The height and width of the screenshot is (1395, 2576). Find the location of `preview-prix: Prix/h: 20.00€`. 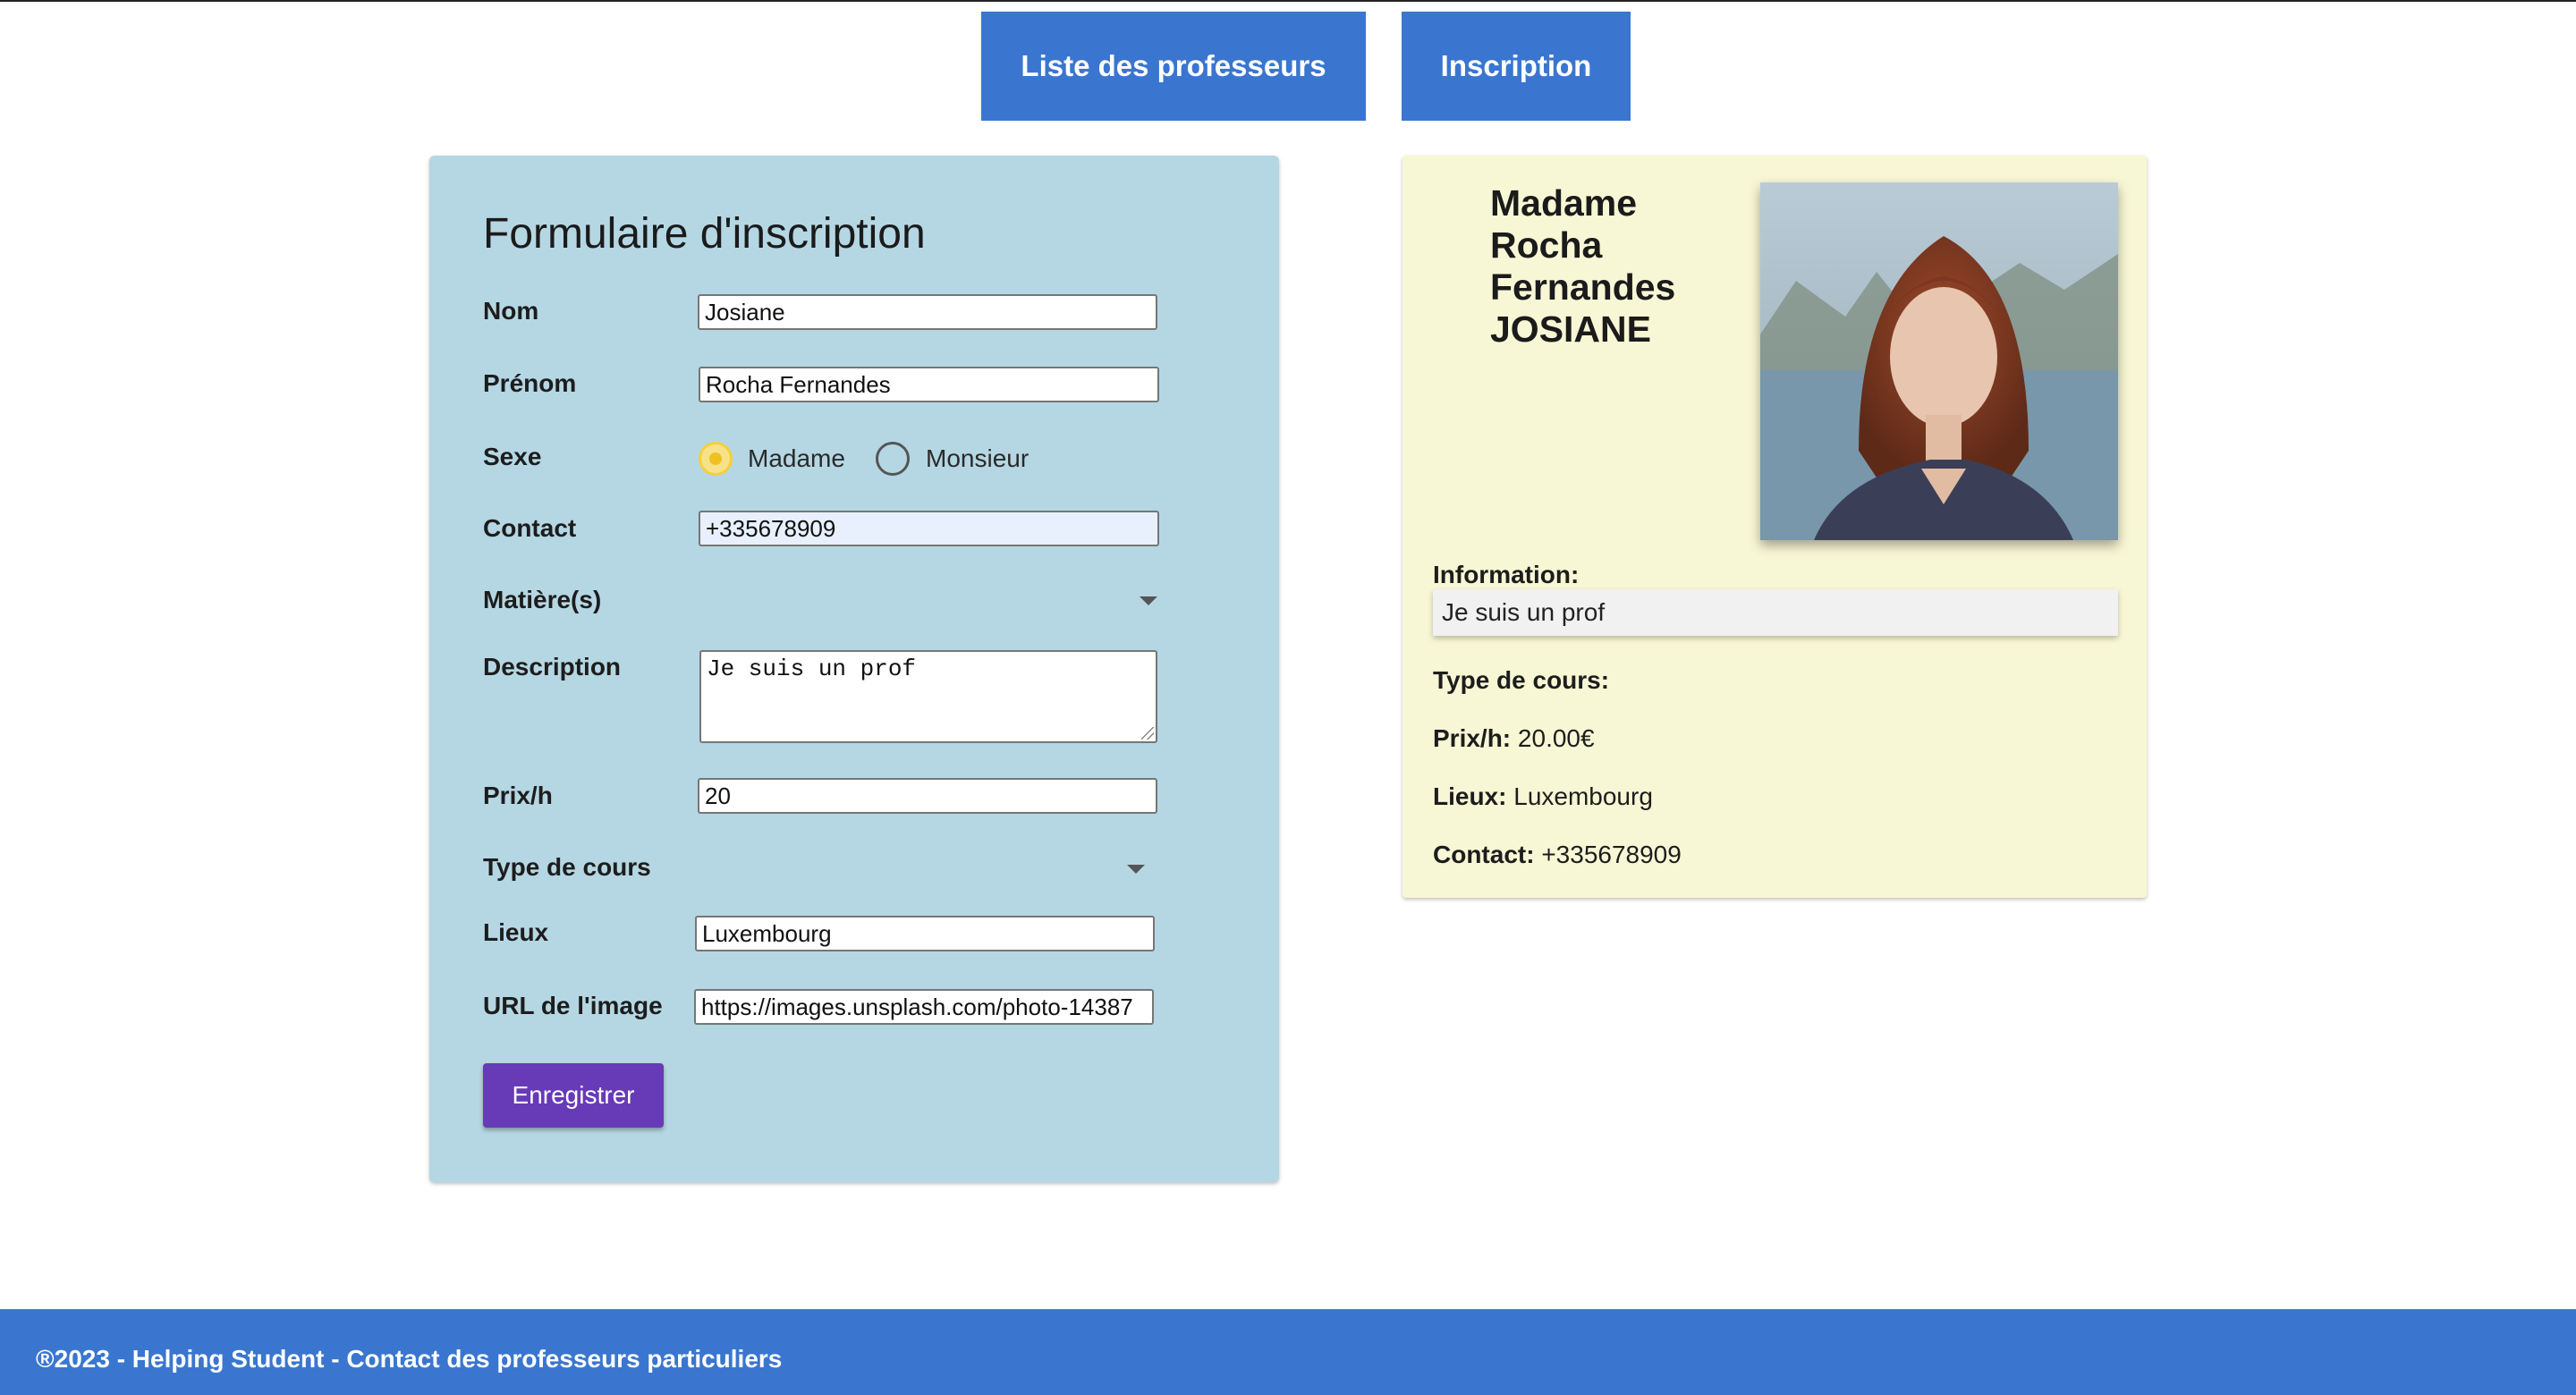

preview-prix: Prix/h: 20.00€ is located at coordinates (1514, 738).